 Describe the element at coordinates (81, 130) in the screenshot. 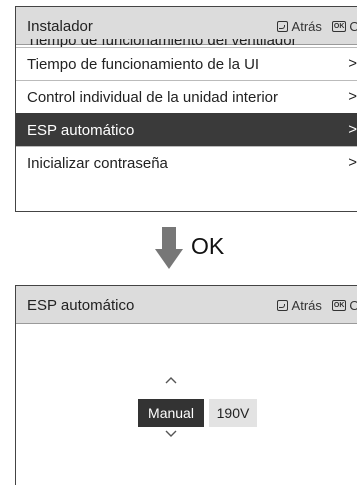

I see `menu-item-label: ESP automático` at that location.